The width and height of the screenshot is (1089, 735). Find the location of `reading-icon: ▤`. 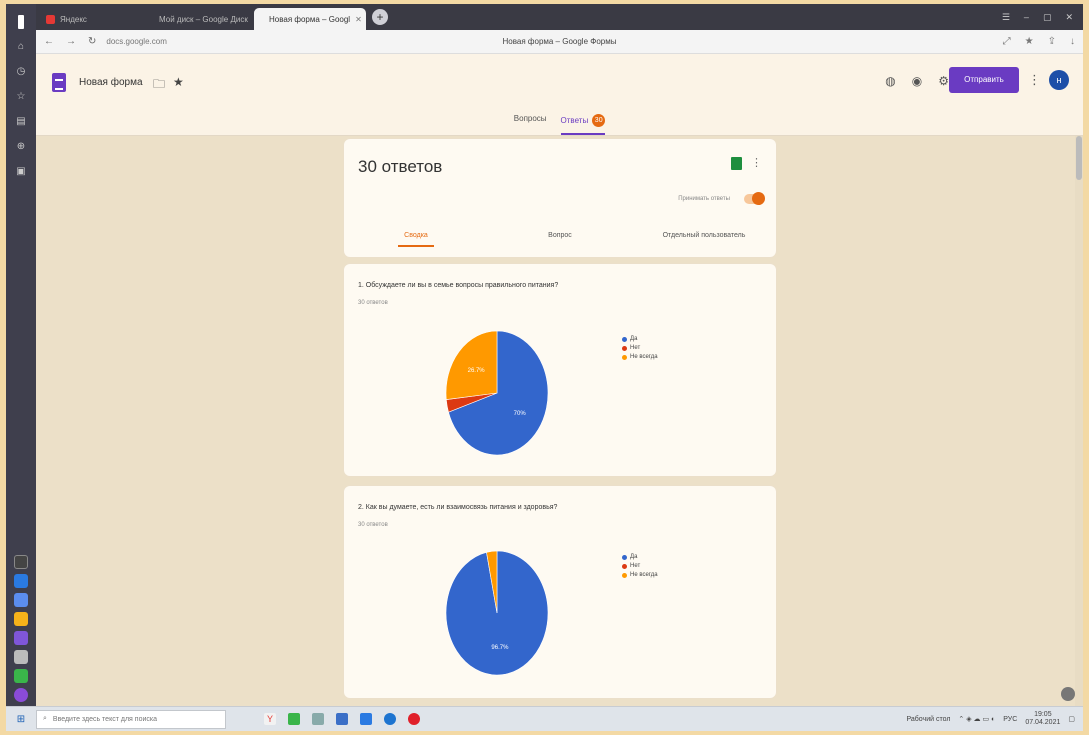

reading-icon: ▤ is located at coordinates (21, 122).